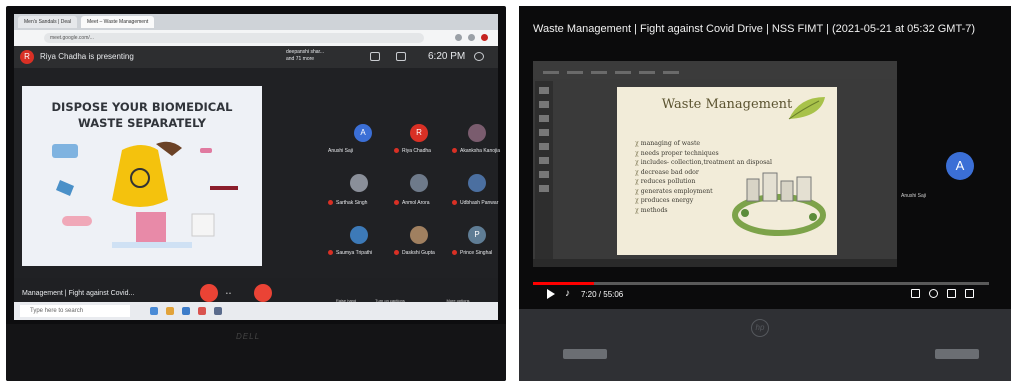  Describe the element at coordinates (263, 293) in the screenshot. I see `camera-off-button` at that location.